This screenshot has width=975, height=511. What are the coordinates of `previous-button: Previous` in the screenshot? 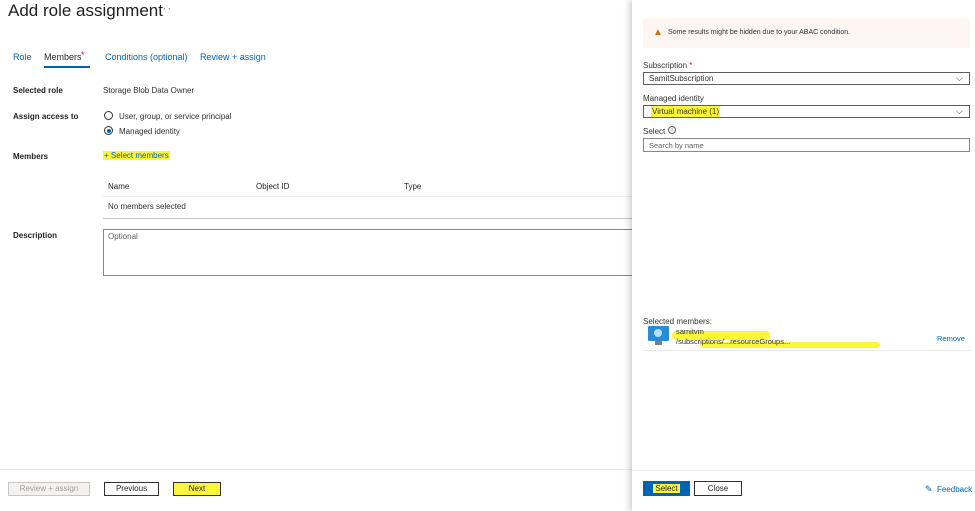 It's located at (131, 489).